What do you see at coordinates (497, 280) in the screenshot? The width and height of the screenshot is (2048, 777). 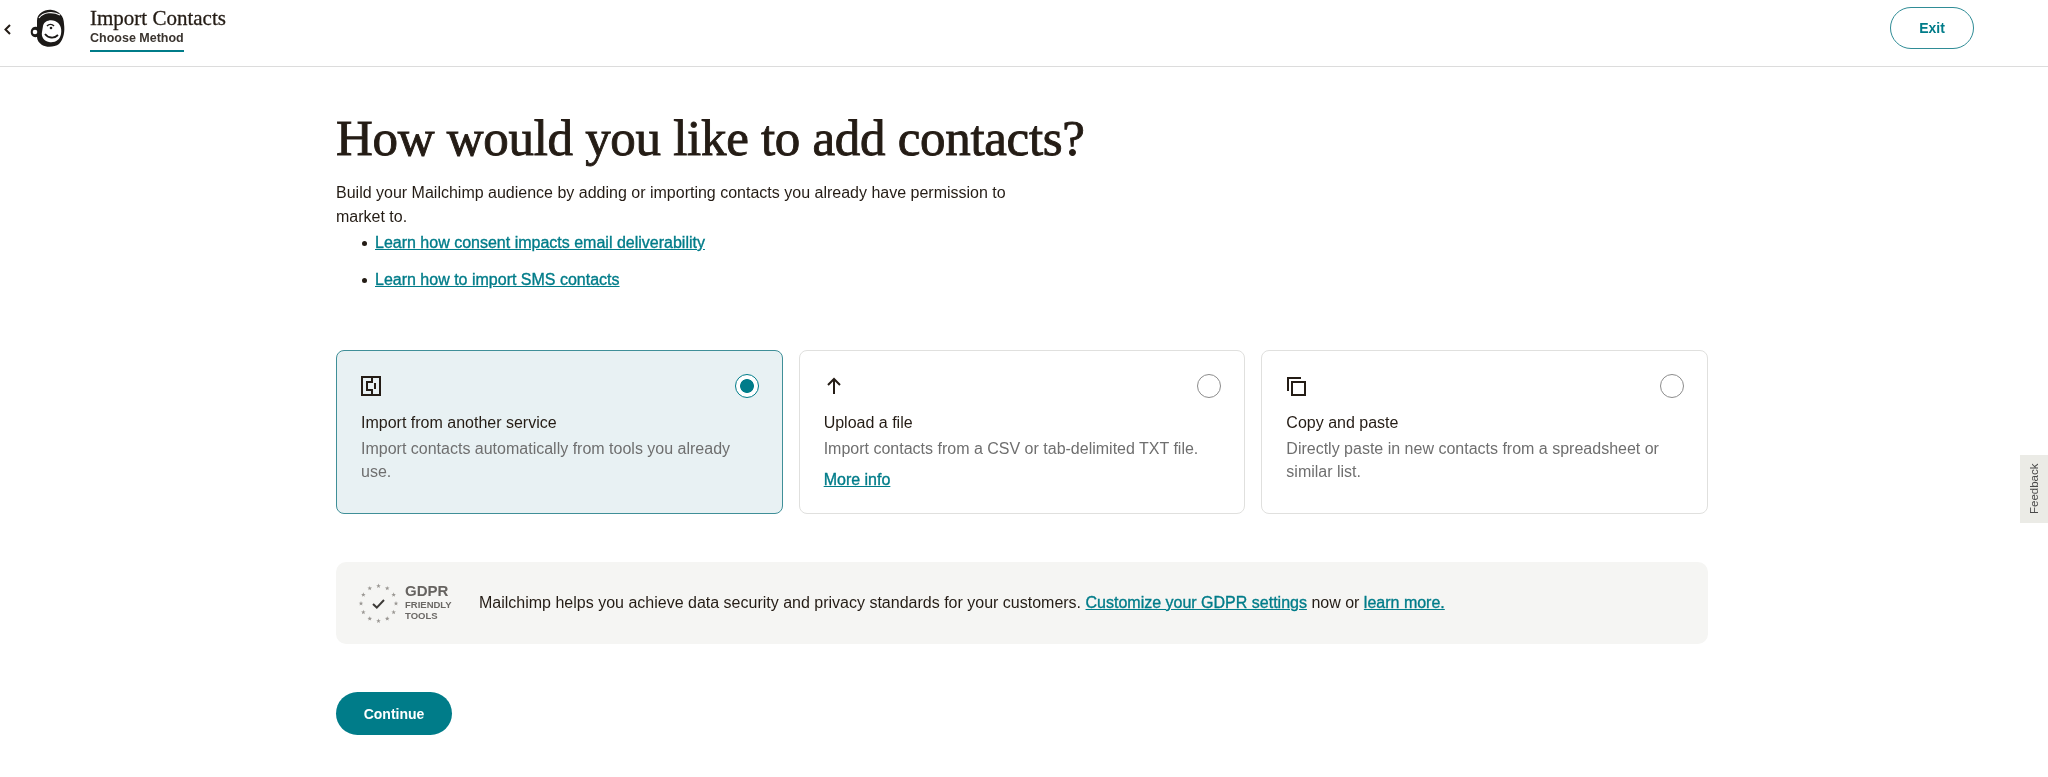 I see `help-link: Learn how to import SMS contacts` at bounding box center [497, 280].